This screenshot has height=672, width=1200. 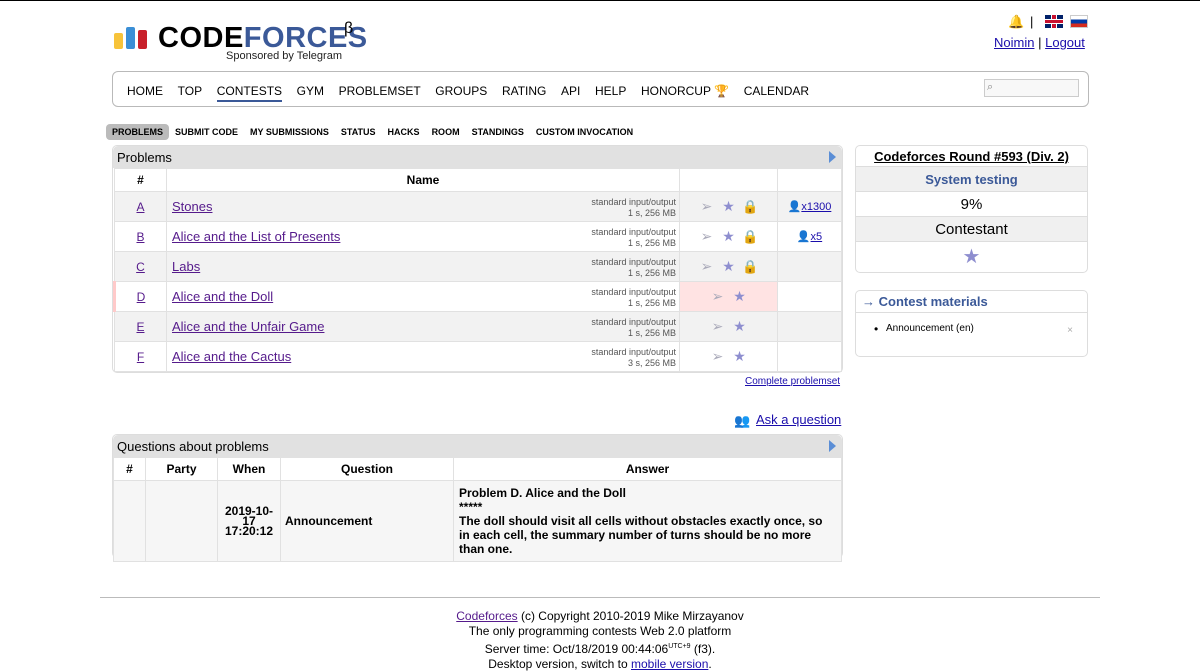 I want to click on menu-api: API, so click(x=570, y=91).